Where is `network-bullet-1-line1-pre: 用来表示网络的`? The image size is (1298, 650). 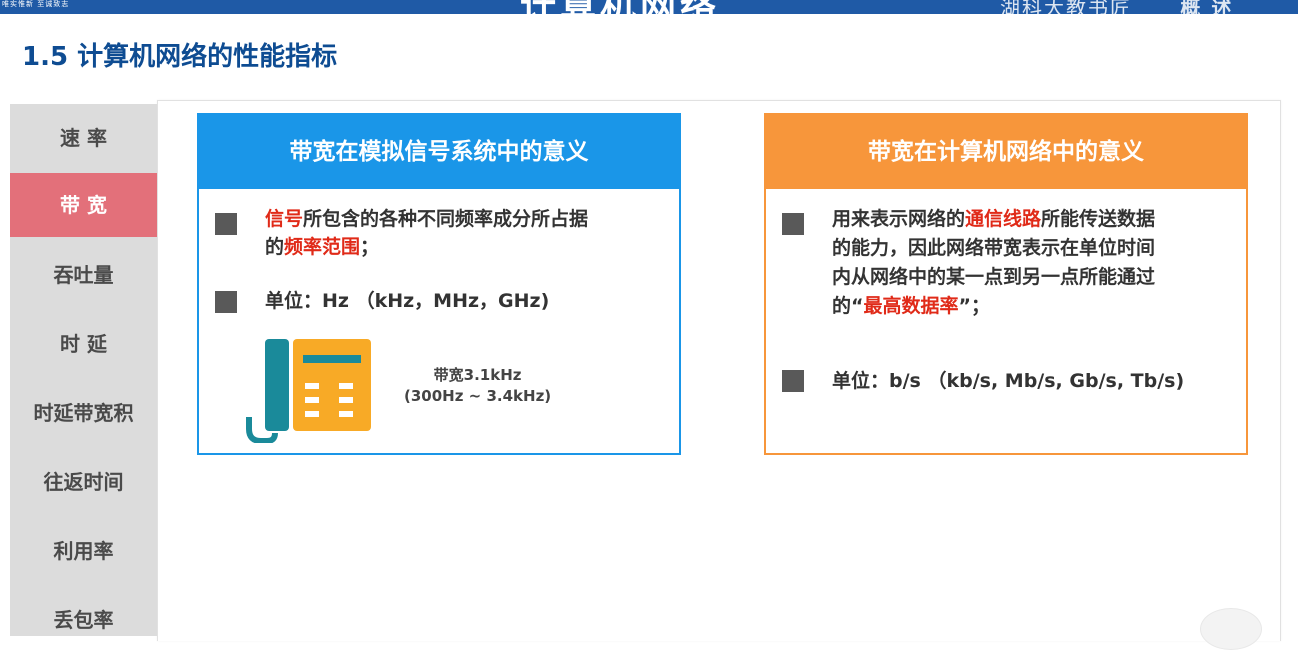 network-bullet-1-line1-pre: 用来表示网络的 is located at coordinates (899, 219).